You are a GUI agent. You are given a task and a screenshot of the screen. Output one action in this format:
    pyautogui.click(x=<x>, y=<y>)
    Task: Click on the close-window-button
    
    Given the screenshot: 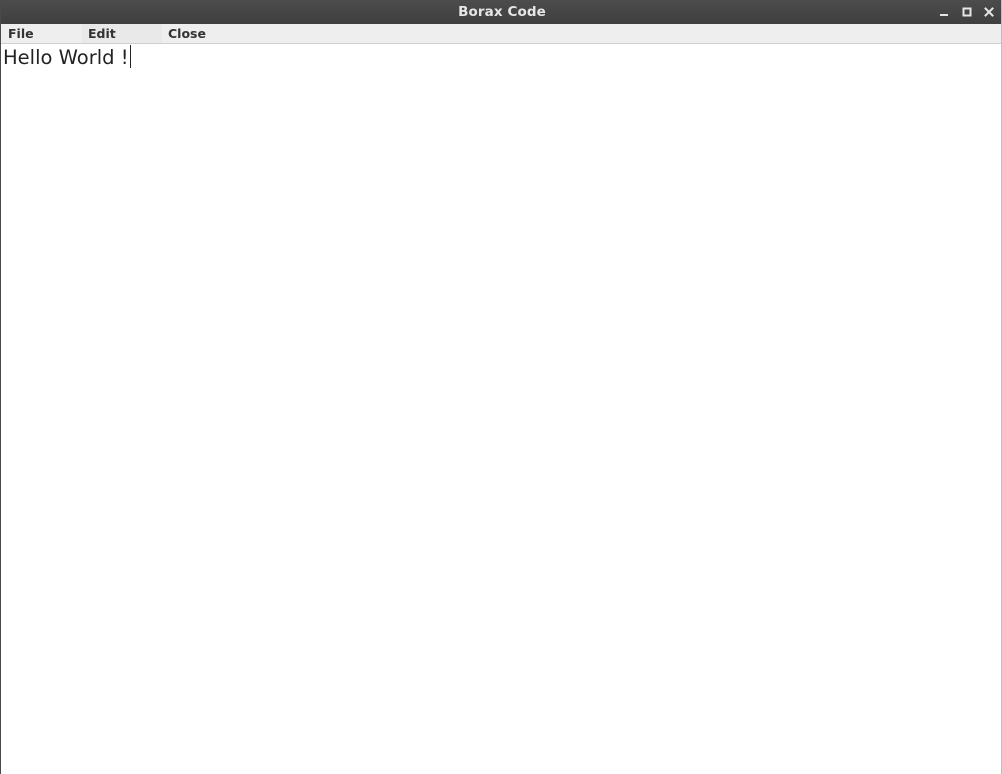 What is the action you would take?
    pyautogui.click(x=989, y=12)
    